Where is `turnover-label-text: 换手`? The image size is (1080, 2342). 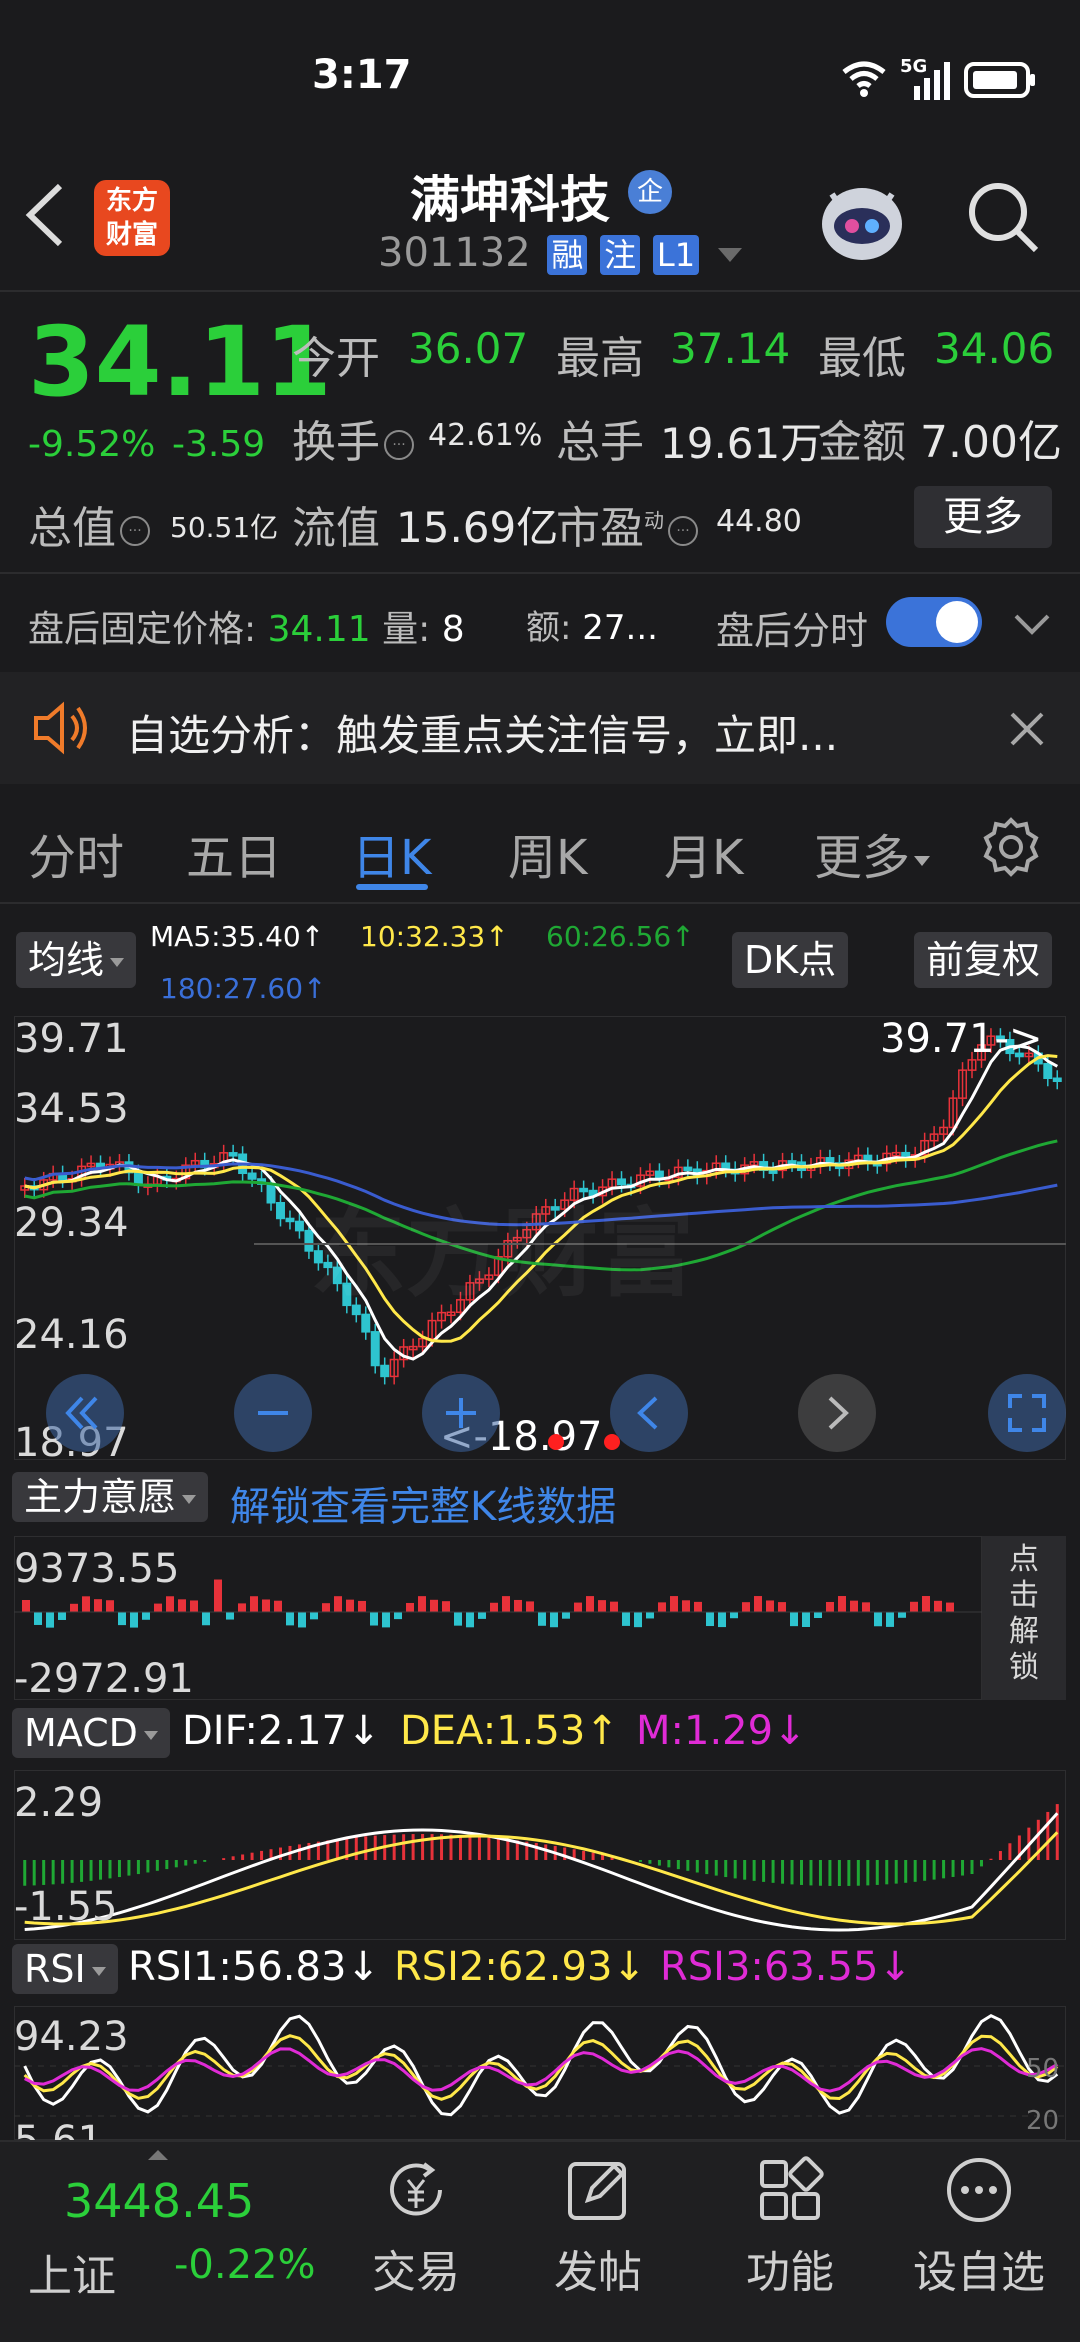 turnover-label-text: 换手 is located at coordinates (336, 442).